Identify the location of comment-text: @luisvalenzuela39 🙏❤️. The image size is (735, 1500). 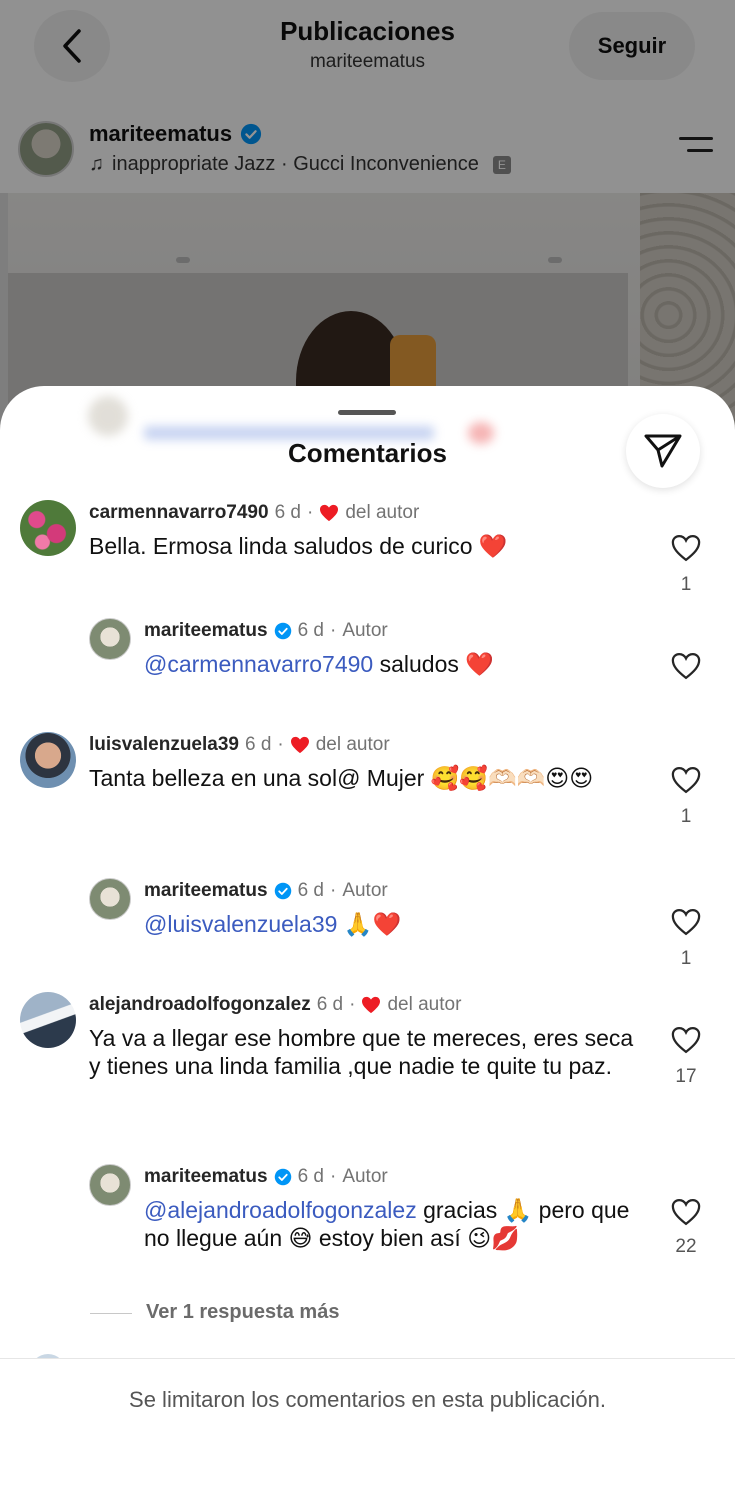
(394, 924).